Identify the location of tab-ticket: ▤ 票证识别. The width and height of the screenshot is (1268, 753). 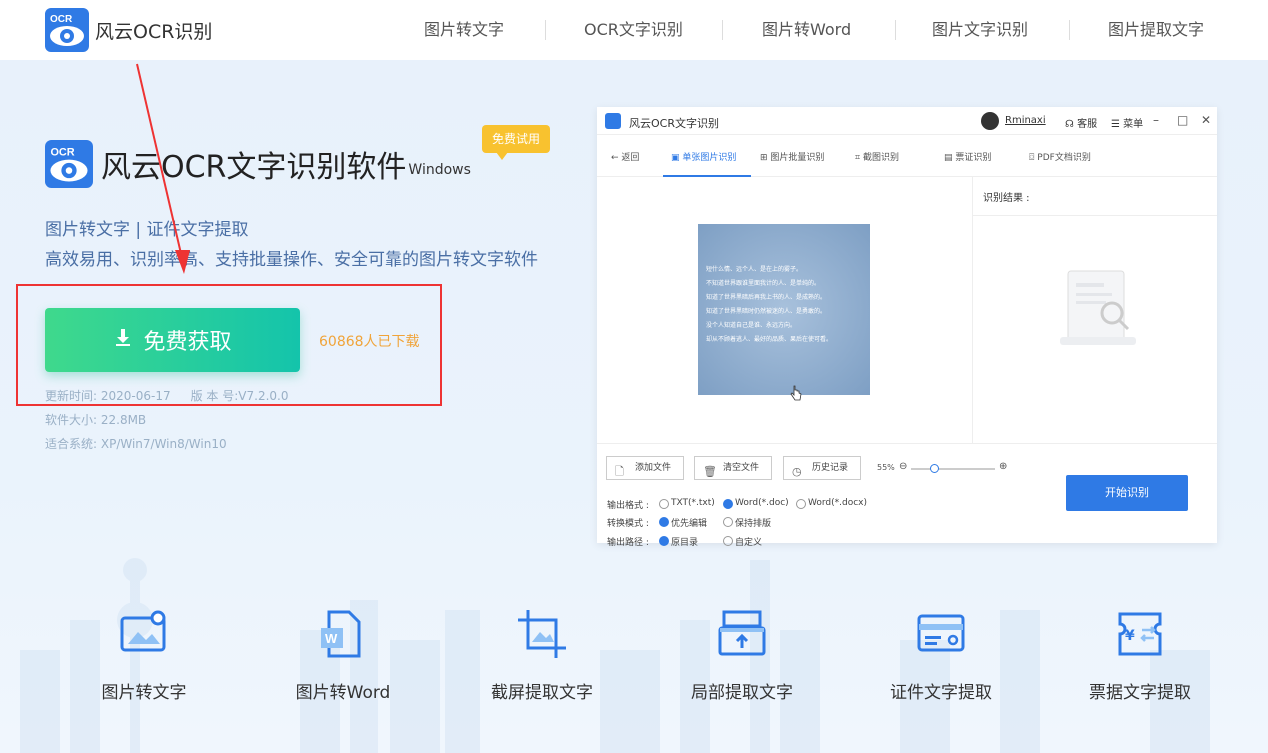
(967, 156).